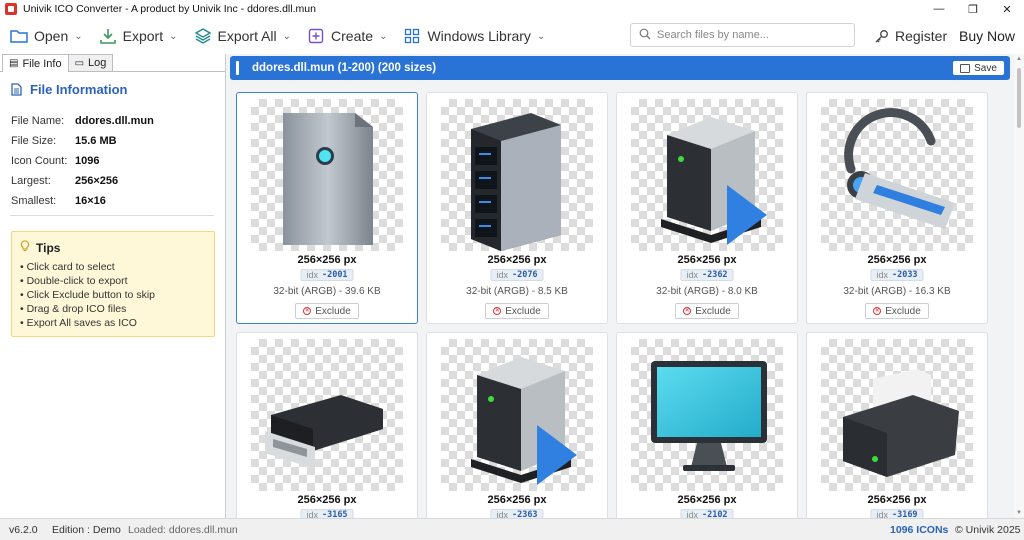 This screenshot has height=540, width=1024. I want to click on tab-file-info: ▤ File Info, so click(35, 63).